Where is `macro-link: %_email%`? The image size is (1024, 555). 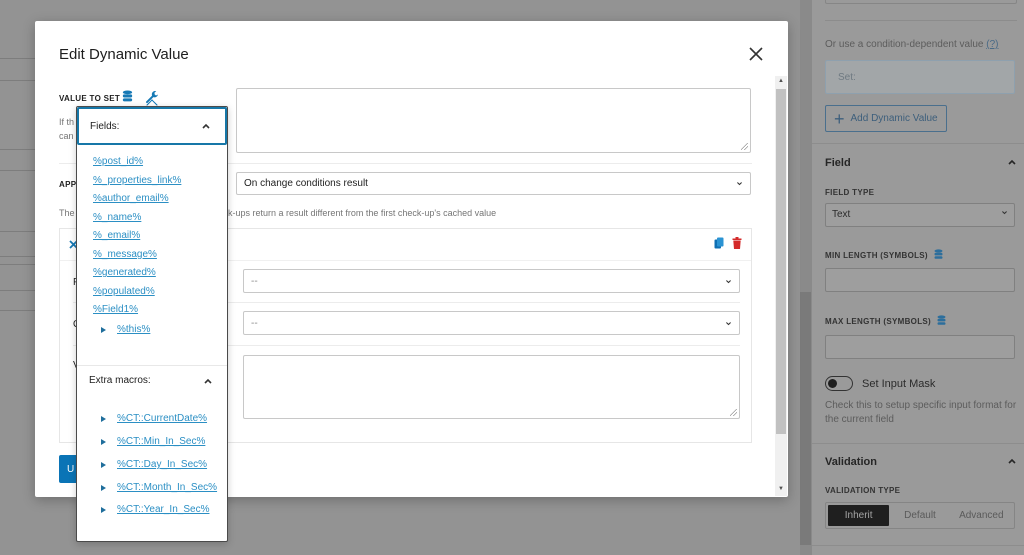 macro-link: %_email% is located at coordinates (116, 235).